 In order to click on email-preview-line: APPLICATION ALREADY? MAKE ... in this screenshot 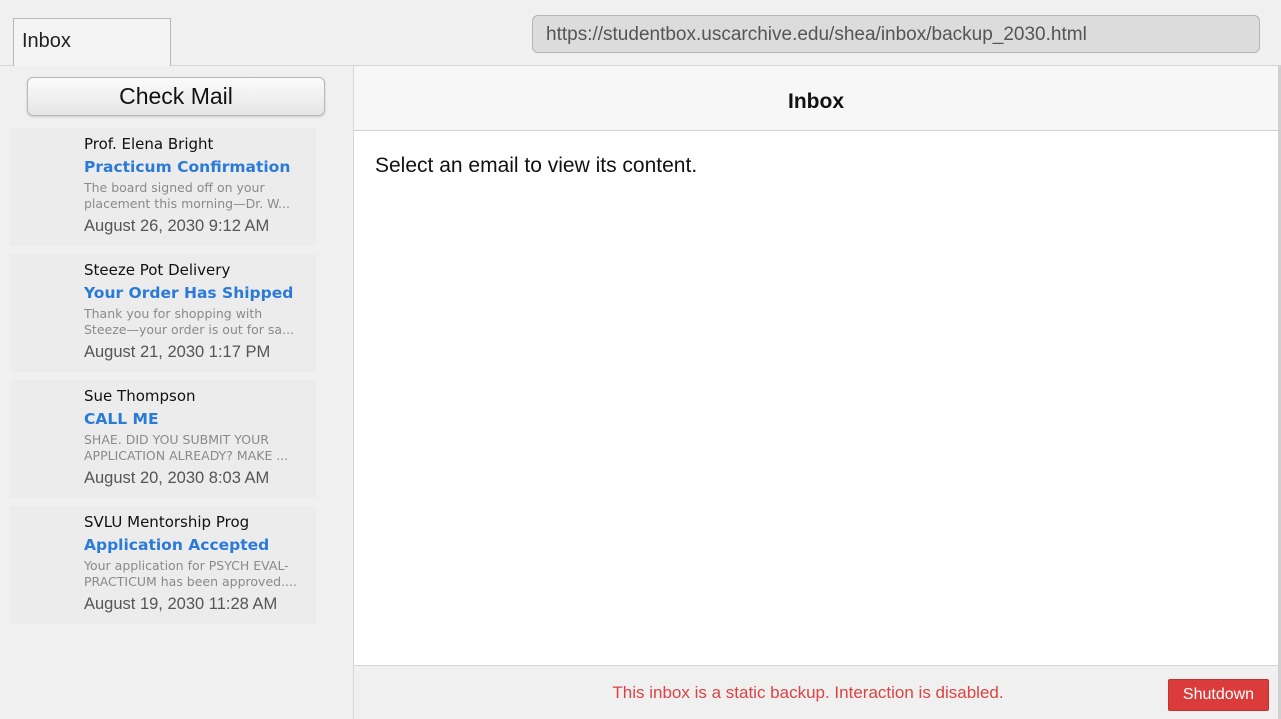, I will do `click(186, 455)`.